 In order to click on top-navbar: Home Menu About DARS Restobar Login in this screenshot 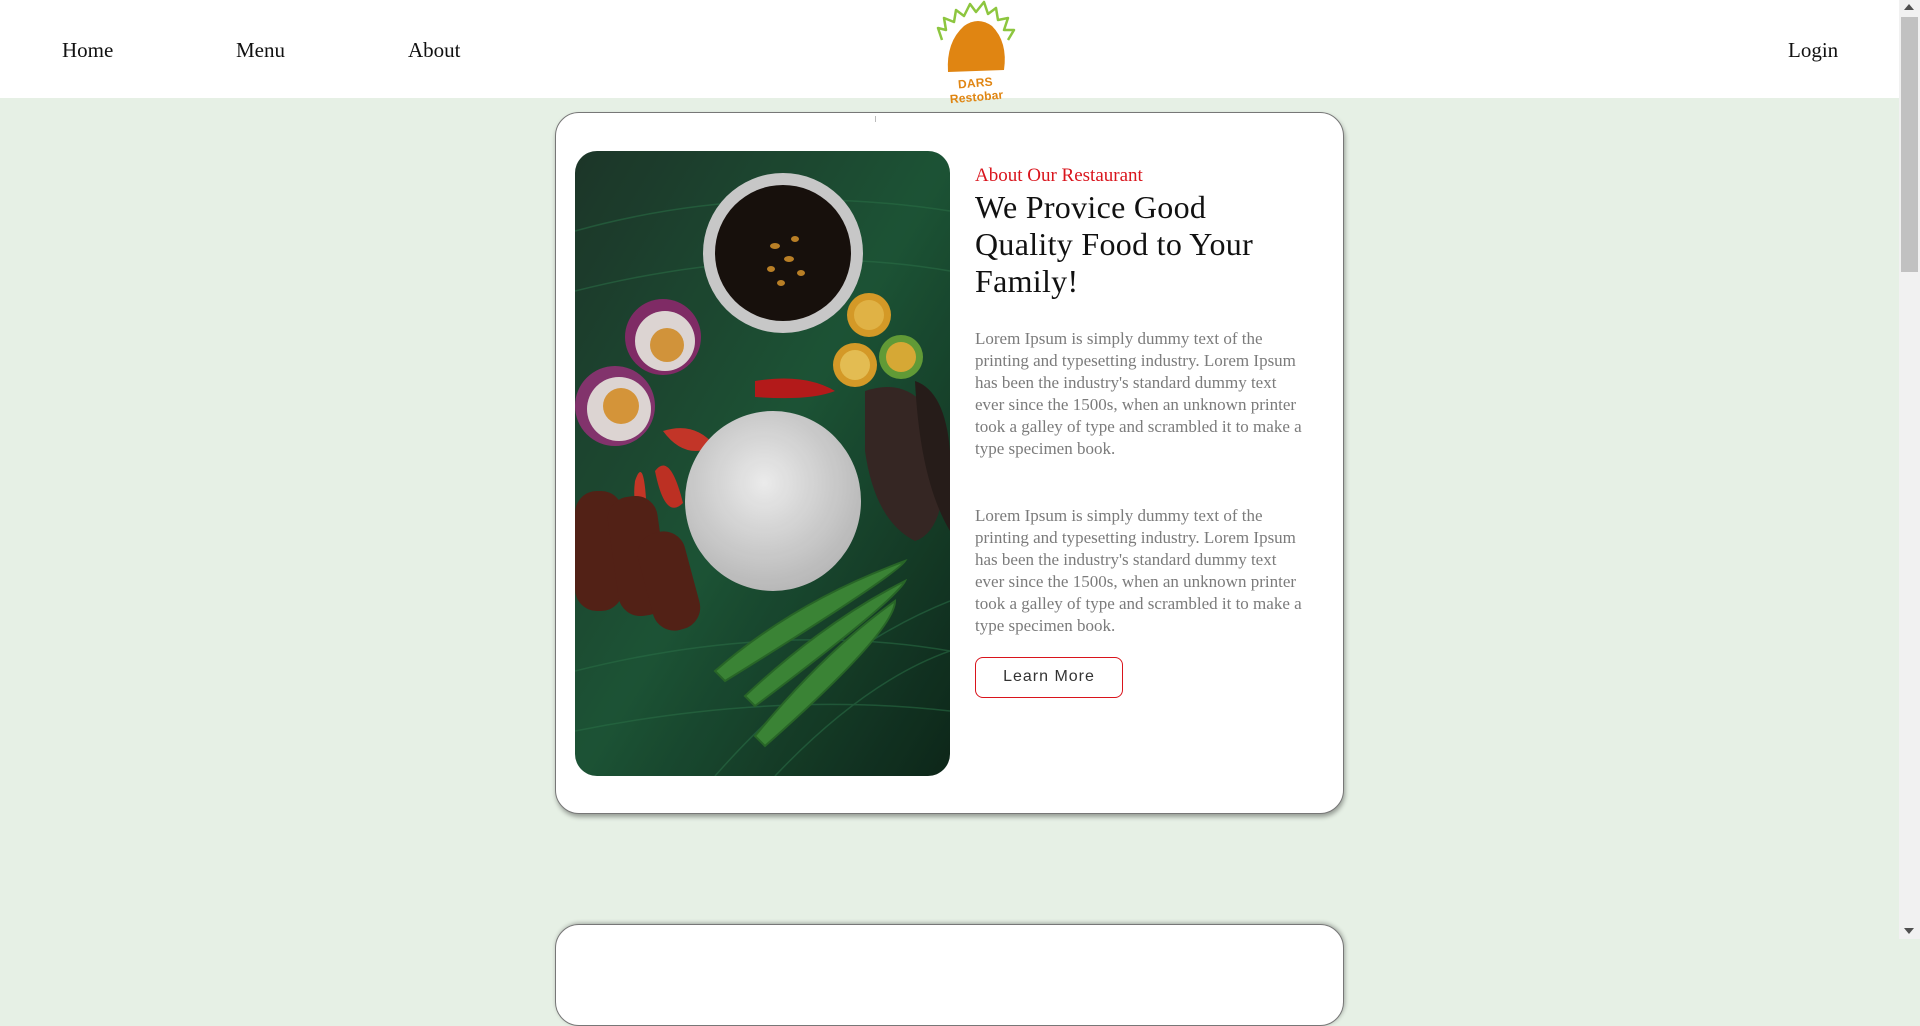, I will do `click(949, 53)`.